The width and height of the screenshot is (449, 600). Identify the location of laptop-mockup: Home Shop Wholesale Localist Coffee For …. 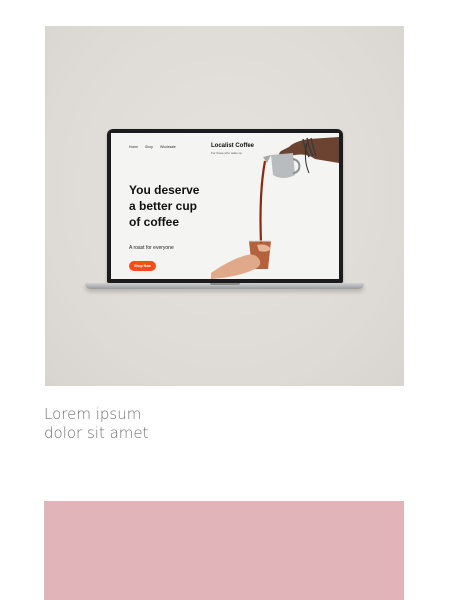
(225, 206).